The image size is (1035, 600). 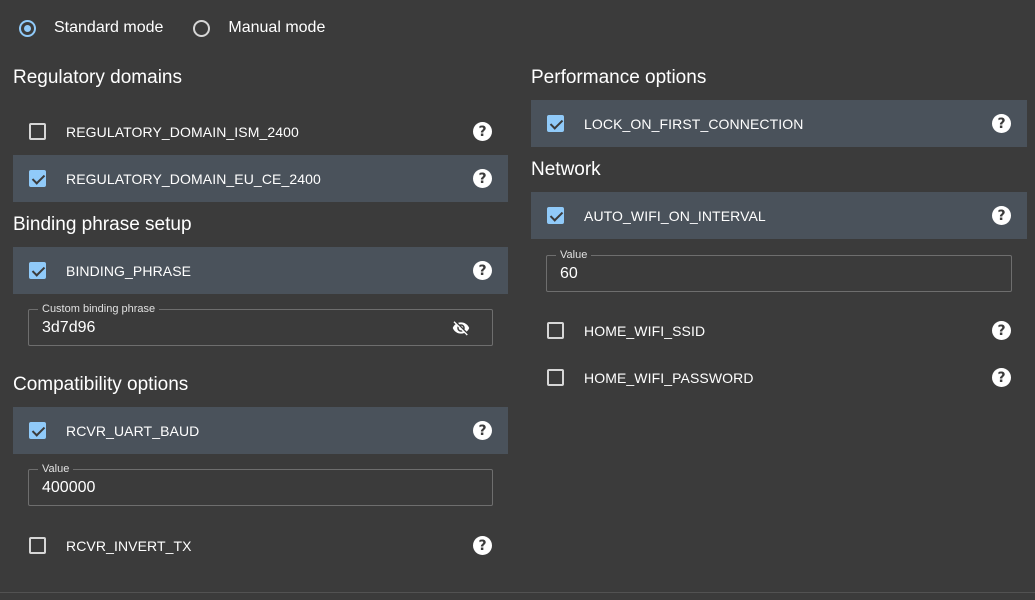 I want to click on binding-phrase-field: Custom binding phrase, so click(x=260, y=324).